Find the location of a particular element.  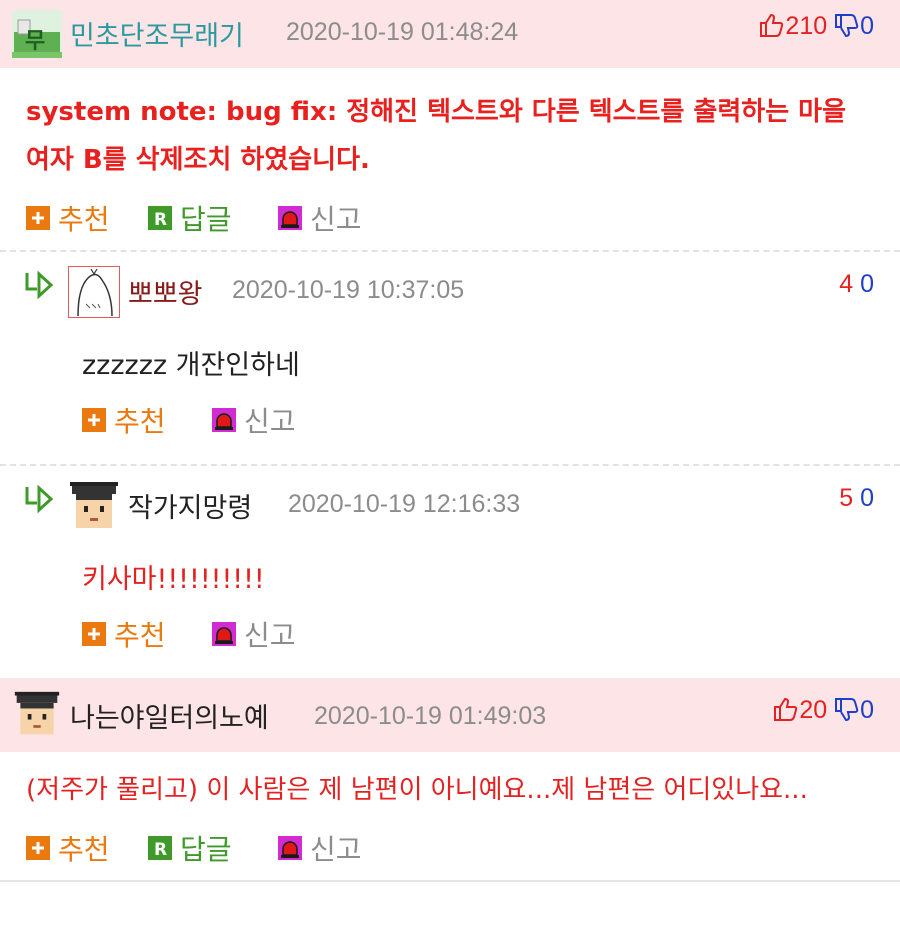

reply-text: 키사마!!!!!!!!!! is located at coordinates (173, 579).